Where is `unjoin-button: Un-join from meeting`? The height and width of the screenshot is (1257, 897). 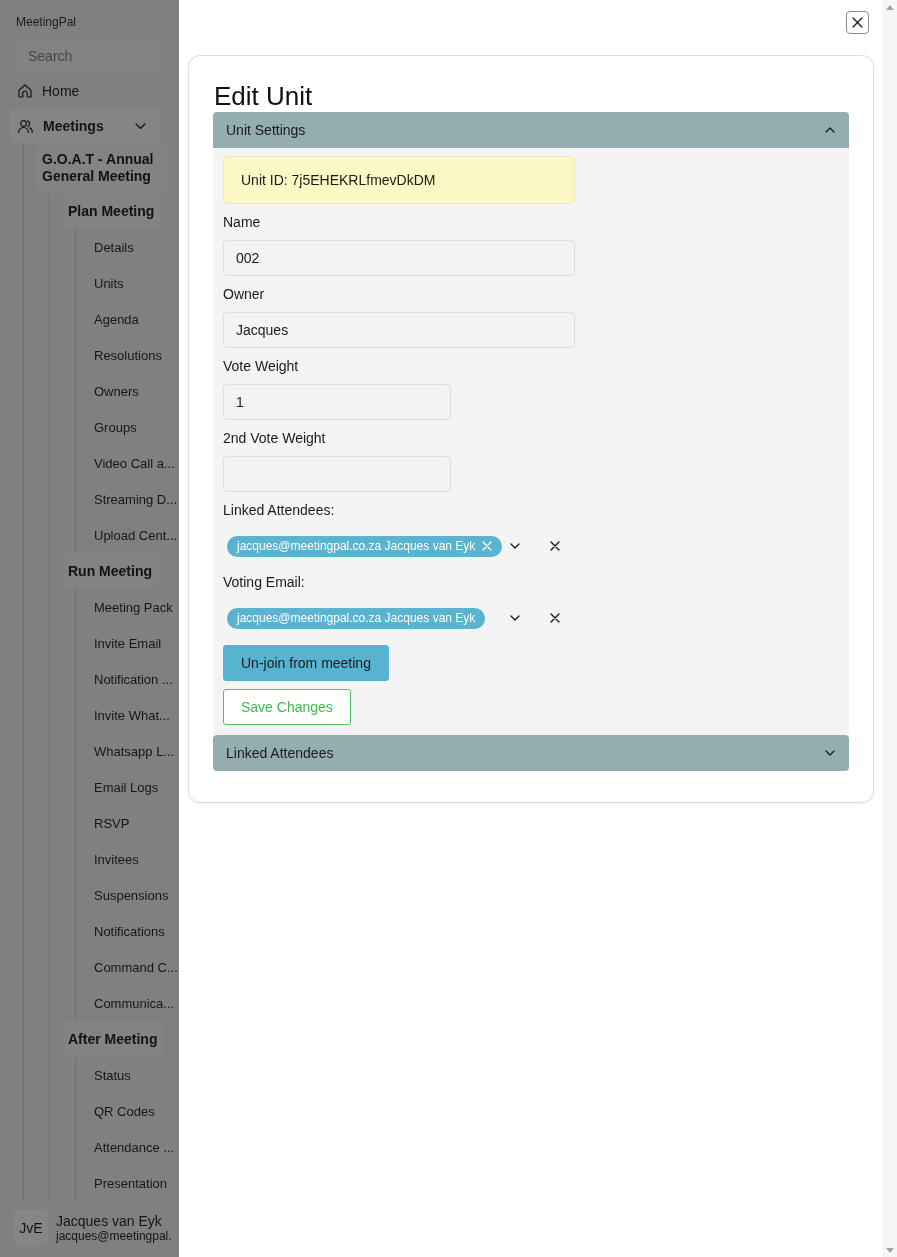 unjoin-button: Un-join from meeting is located at coordinates (306, 663).